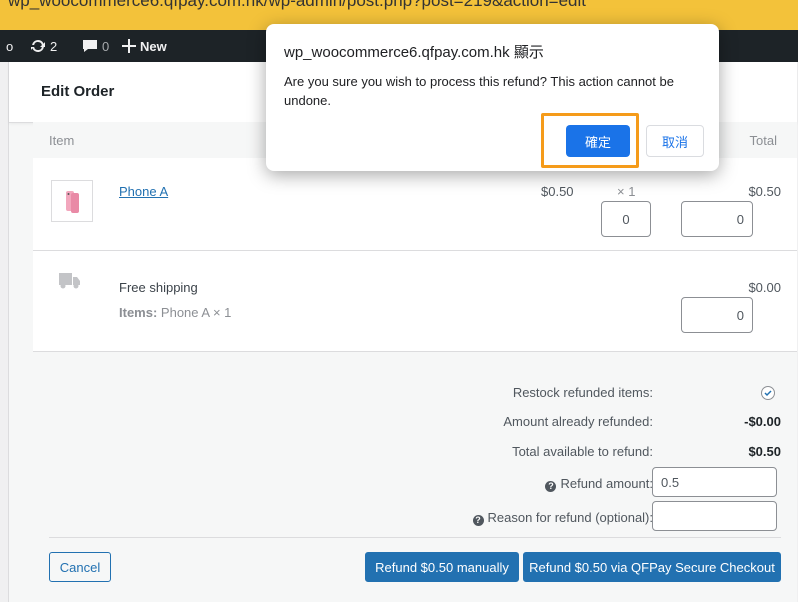  I want to click on new-item: New, so click(144, 46).